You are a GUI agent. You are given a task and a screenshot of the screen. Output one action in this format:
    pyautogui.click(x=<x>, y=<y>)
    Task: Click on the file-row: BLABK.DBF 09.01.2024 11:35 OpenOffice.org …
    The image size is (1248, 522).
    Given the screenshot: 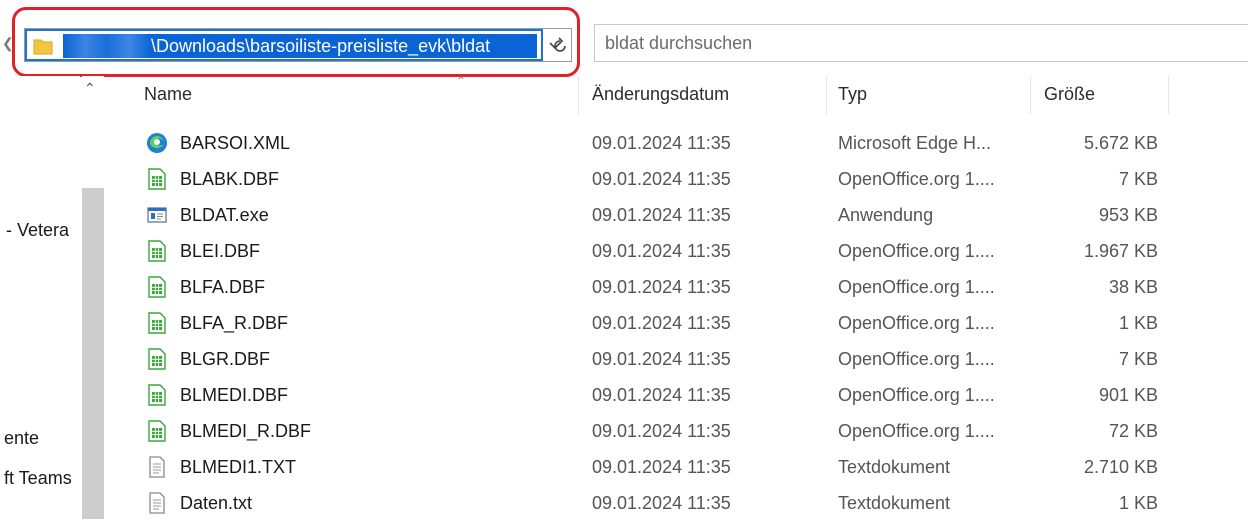 What is the action you would take?
    pyautogui.click(x=676, y=180)
    